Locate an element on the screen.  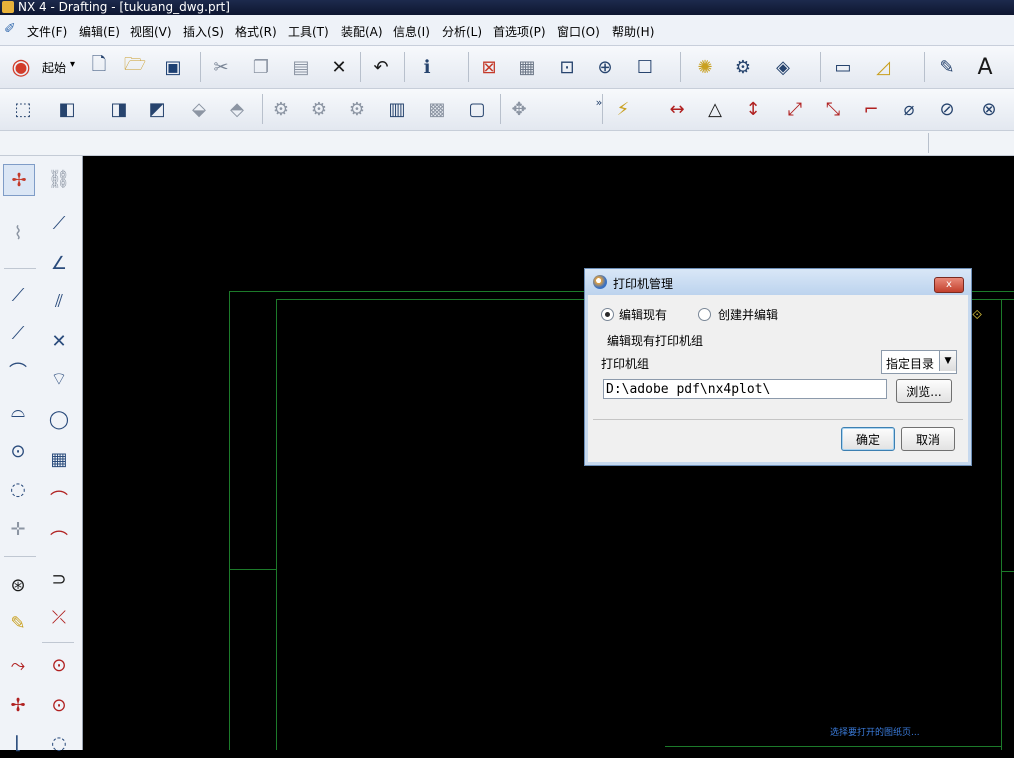
display-icon: ✺ is located at coordinates (705, 67).